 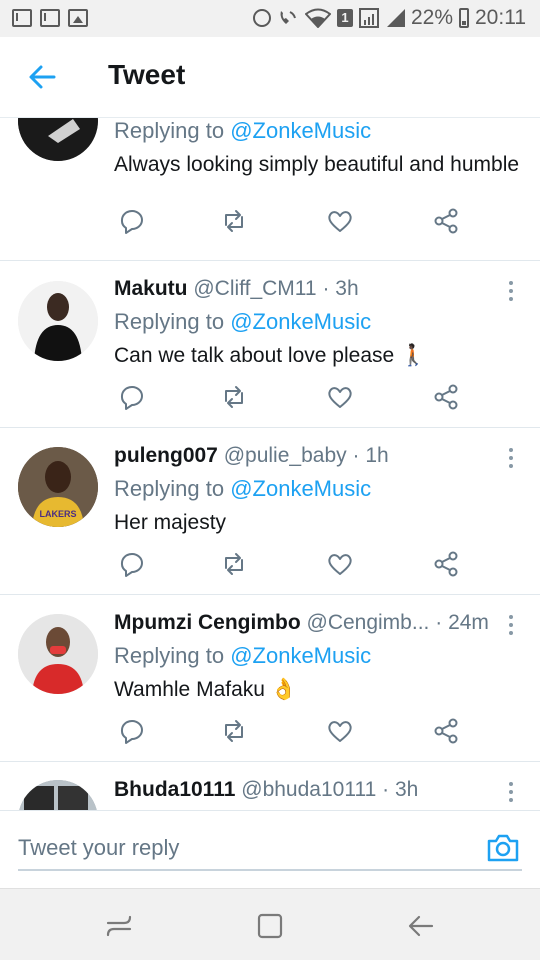 I want to click on status-bar: 1 22% 20:11, so click(x=270, y=18).